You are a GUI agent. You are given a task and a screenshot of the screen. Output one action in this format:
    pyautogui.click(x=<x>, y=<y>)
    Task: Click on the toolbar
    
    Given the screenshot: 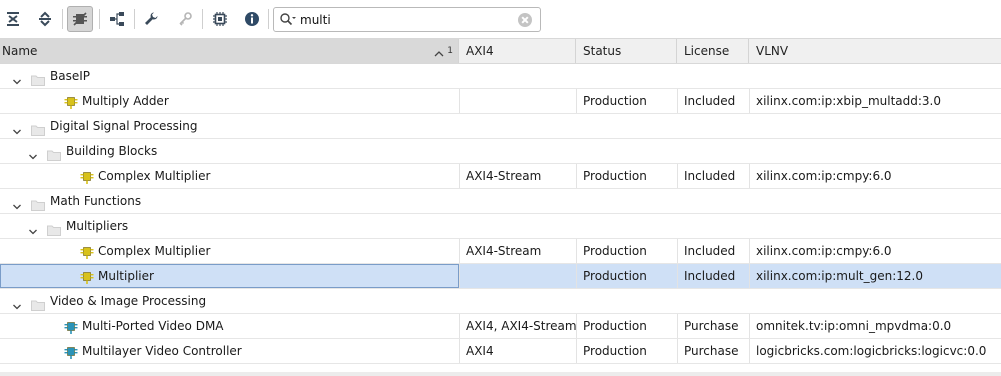 What is the action you would take?
    pyautogui.click(x=500, y=19)
    